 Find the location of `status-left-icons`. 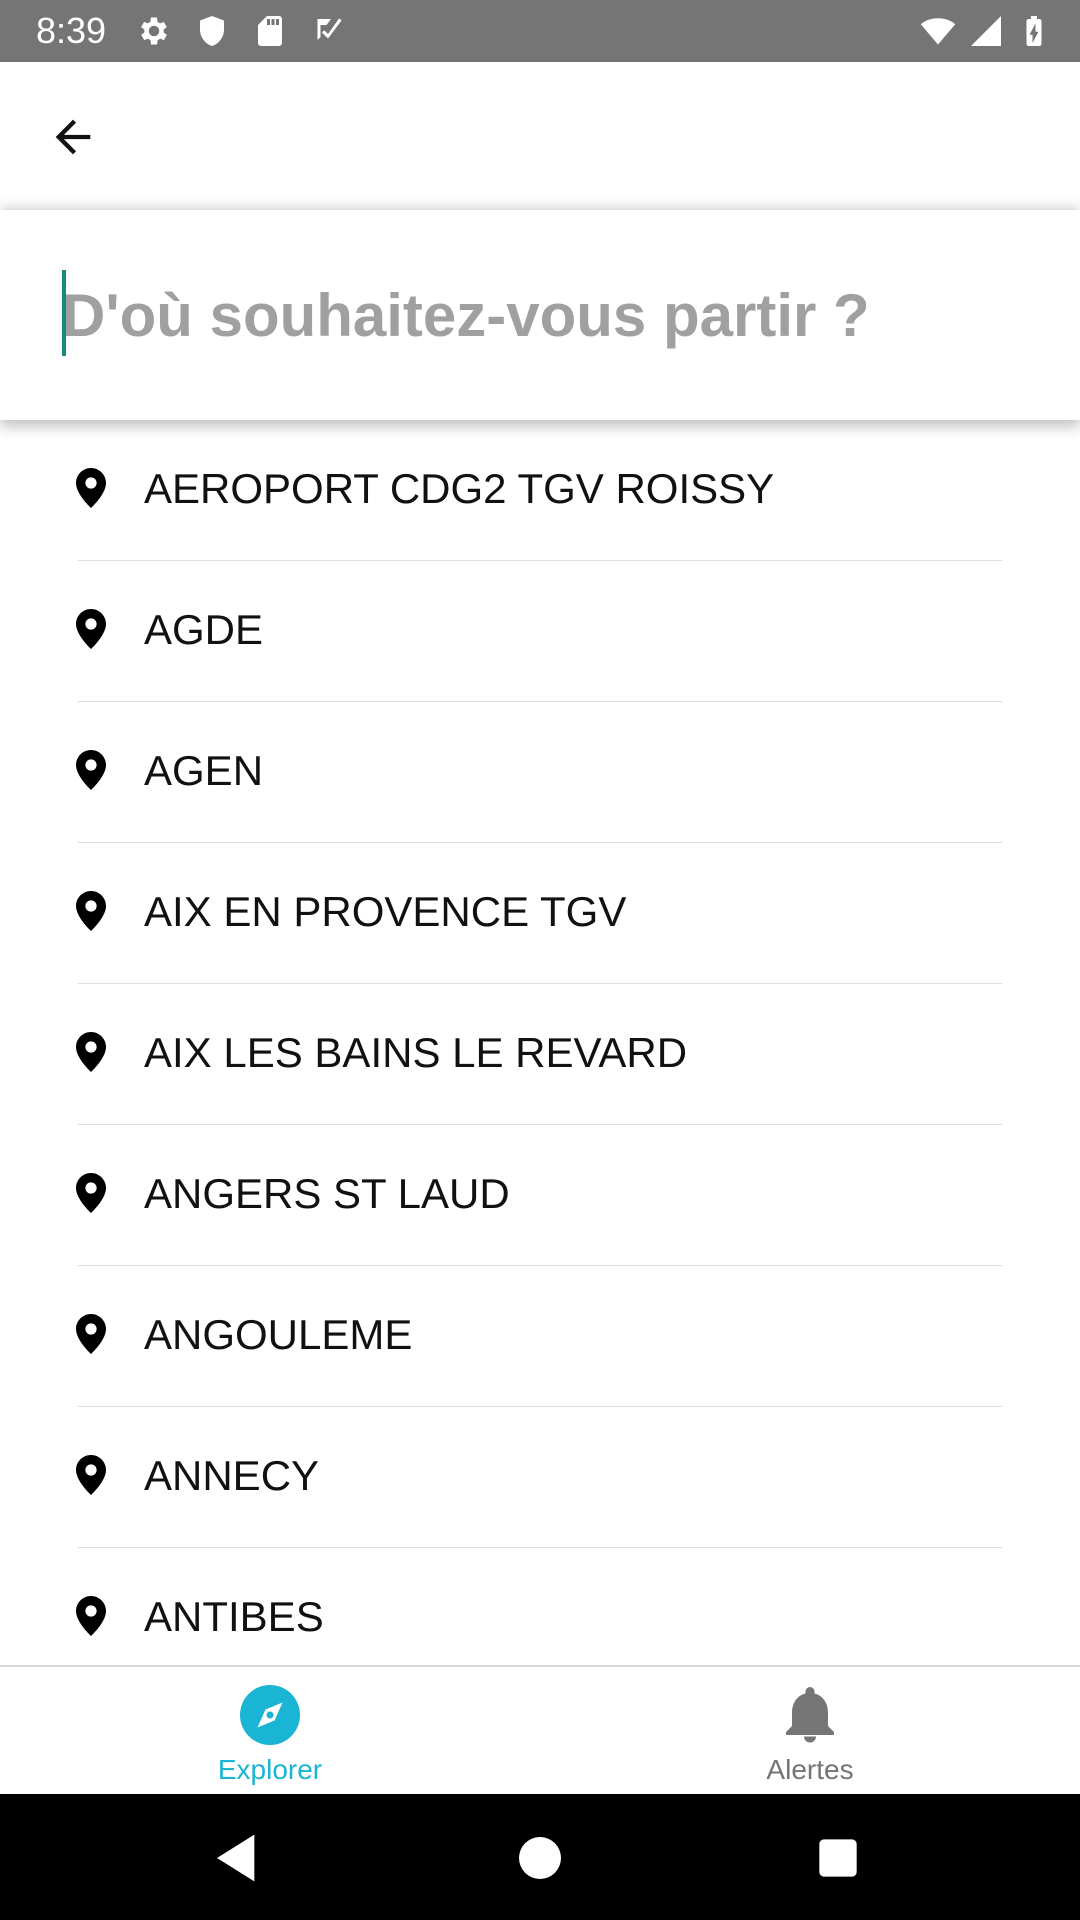

status-left-icons is located at coordinates (241, 31).